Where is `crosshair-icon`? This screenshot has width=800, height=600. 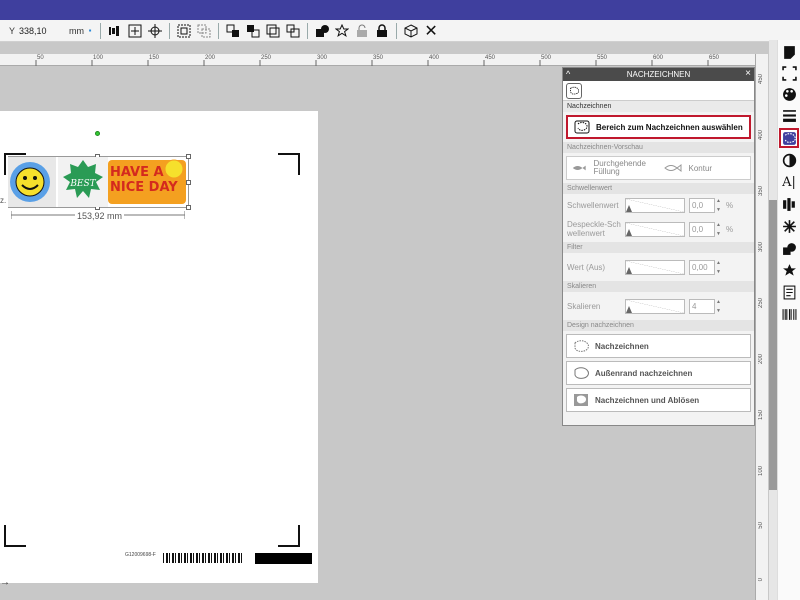
crosshair-icon is located at coordinates (155, 31).